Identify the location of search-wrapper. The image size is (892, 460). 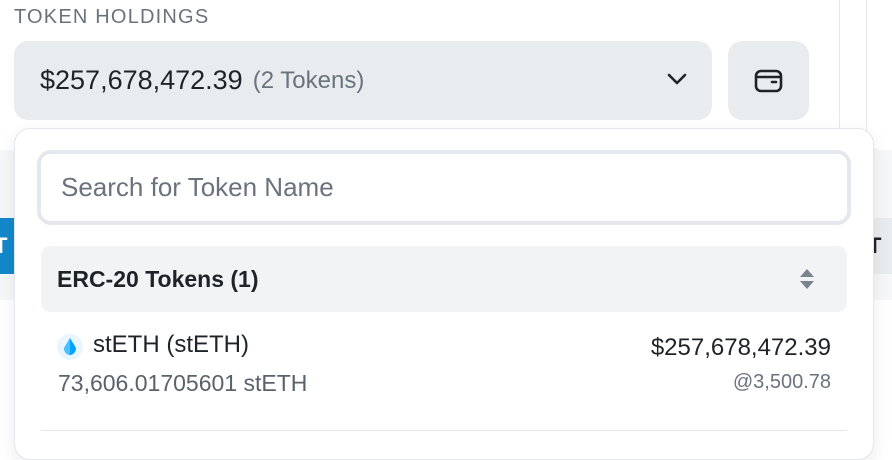
(444, 187).